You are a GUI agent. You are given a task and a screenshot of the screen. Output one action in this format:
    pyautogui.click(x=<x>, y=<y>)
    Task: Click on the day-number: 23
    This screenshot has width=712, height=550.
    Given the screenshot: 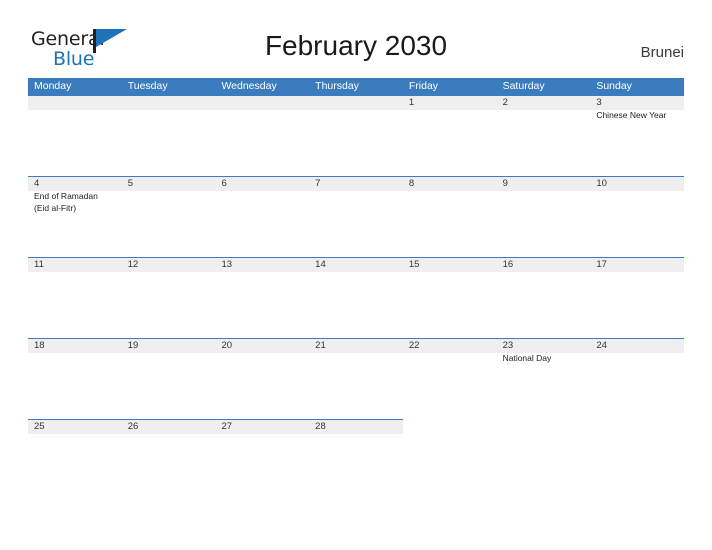 What is the action you would take?
    pyautogui.click(x=508, y=345)
    